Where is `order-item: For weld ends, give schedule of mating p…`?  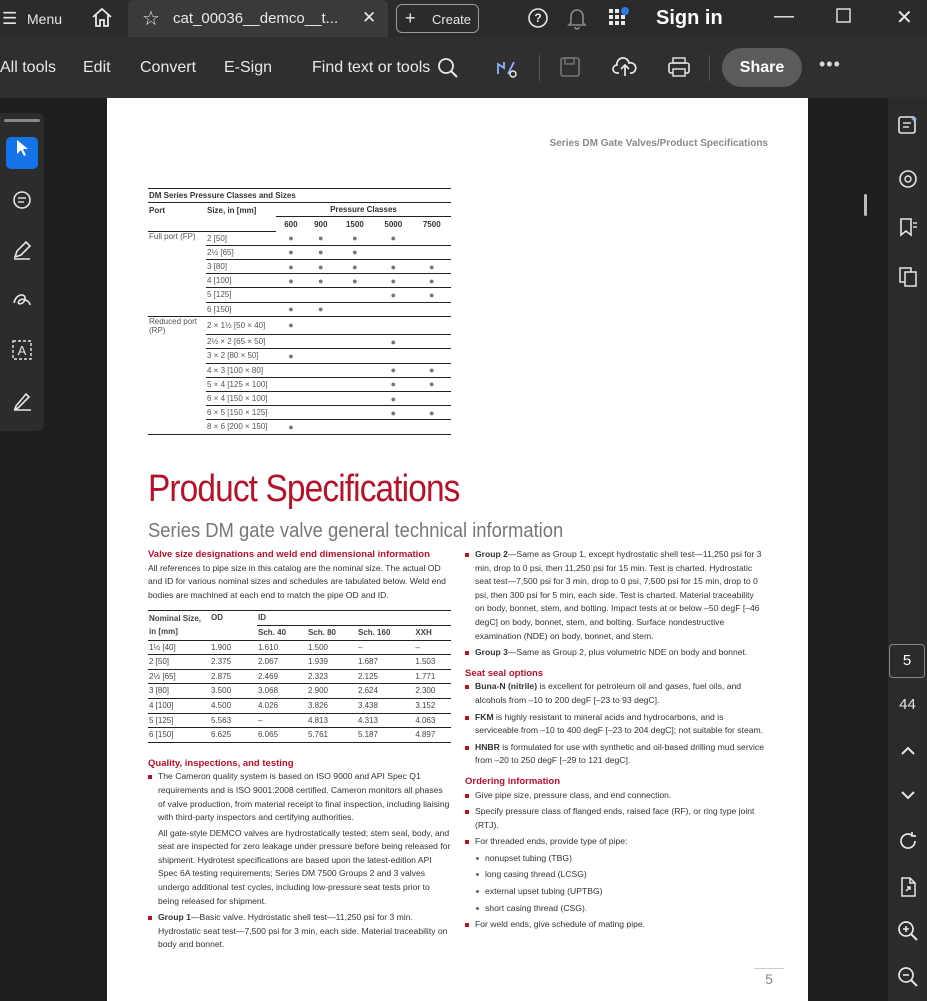 order-item: For weld ends, give schedule of mating p… is located at coordinates (615, 925).